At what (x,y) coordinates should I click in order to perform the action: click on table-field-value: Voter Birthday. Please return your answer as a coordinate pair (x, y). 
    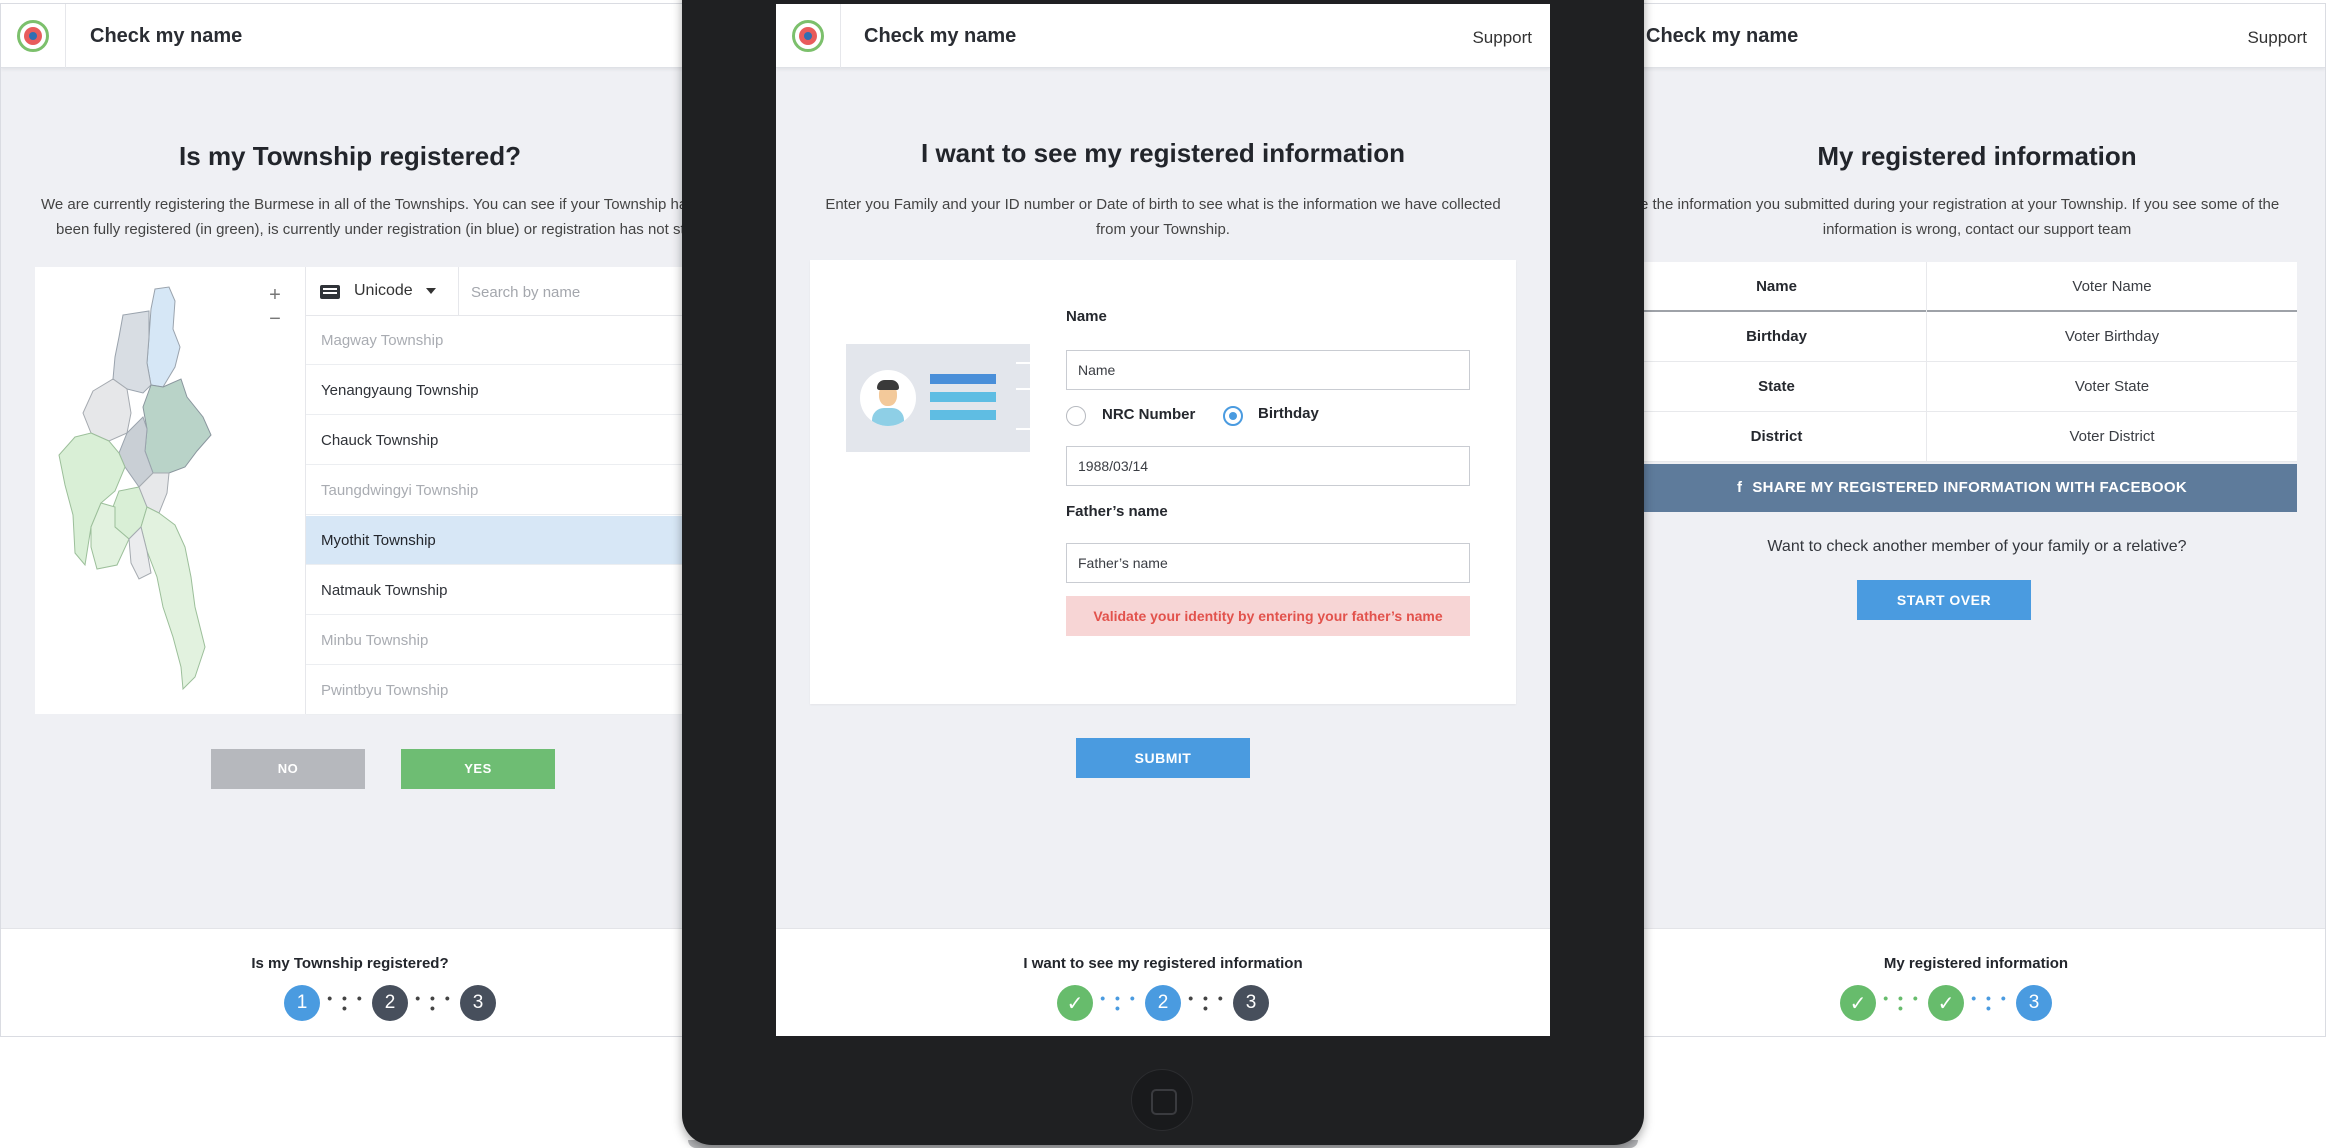
    Looking at the image, I should click on (2112, 336).